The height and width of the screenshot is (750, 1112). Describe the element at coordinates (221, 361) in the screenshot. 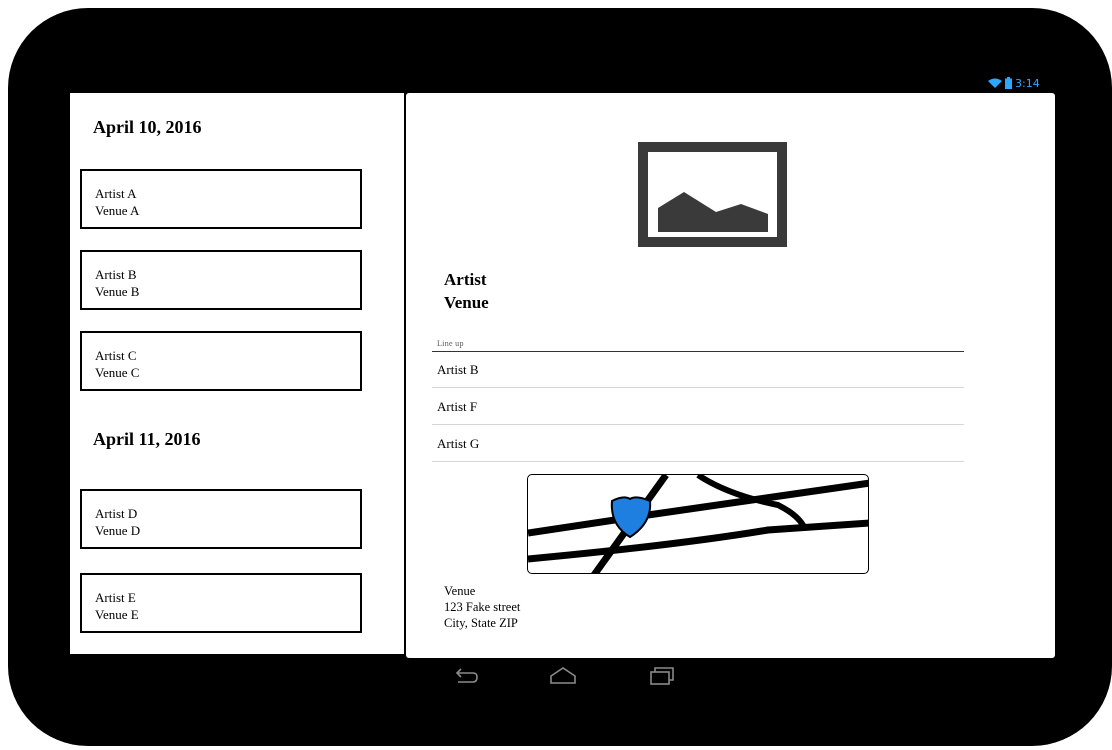

I see `event-card-artist-c: Artist C Venue C` at that location.